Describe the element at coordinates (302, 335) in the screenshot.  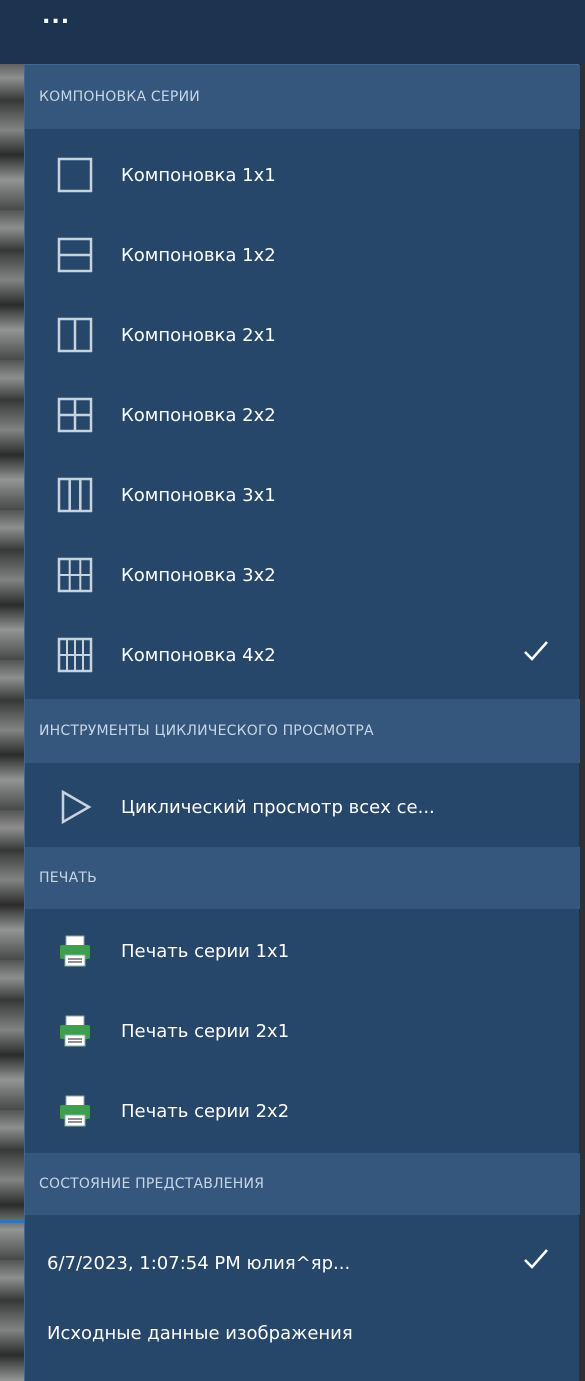
I see `menu-item-layout-2x1: Компоновка 2x1` at that location.